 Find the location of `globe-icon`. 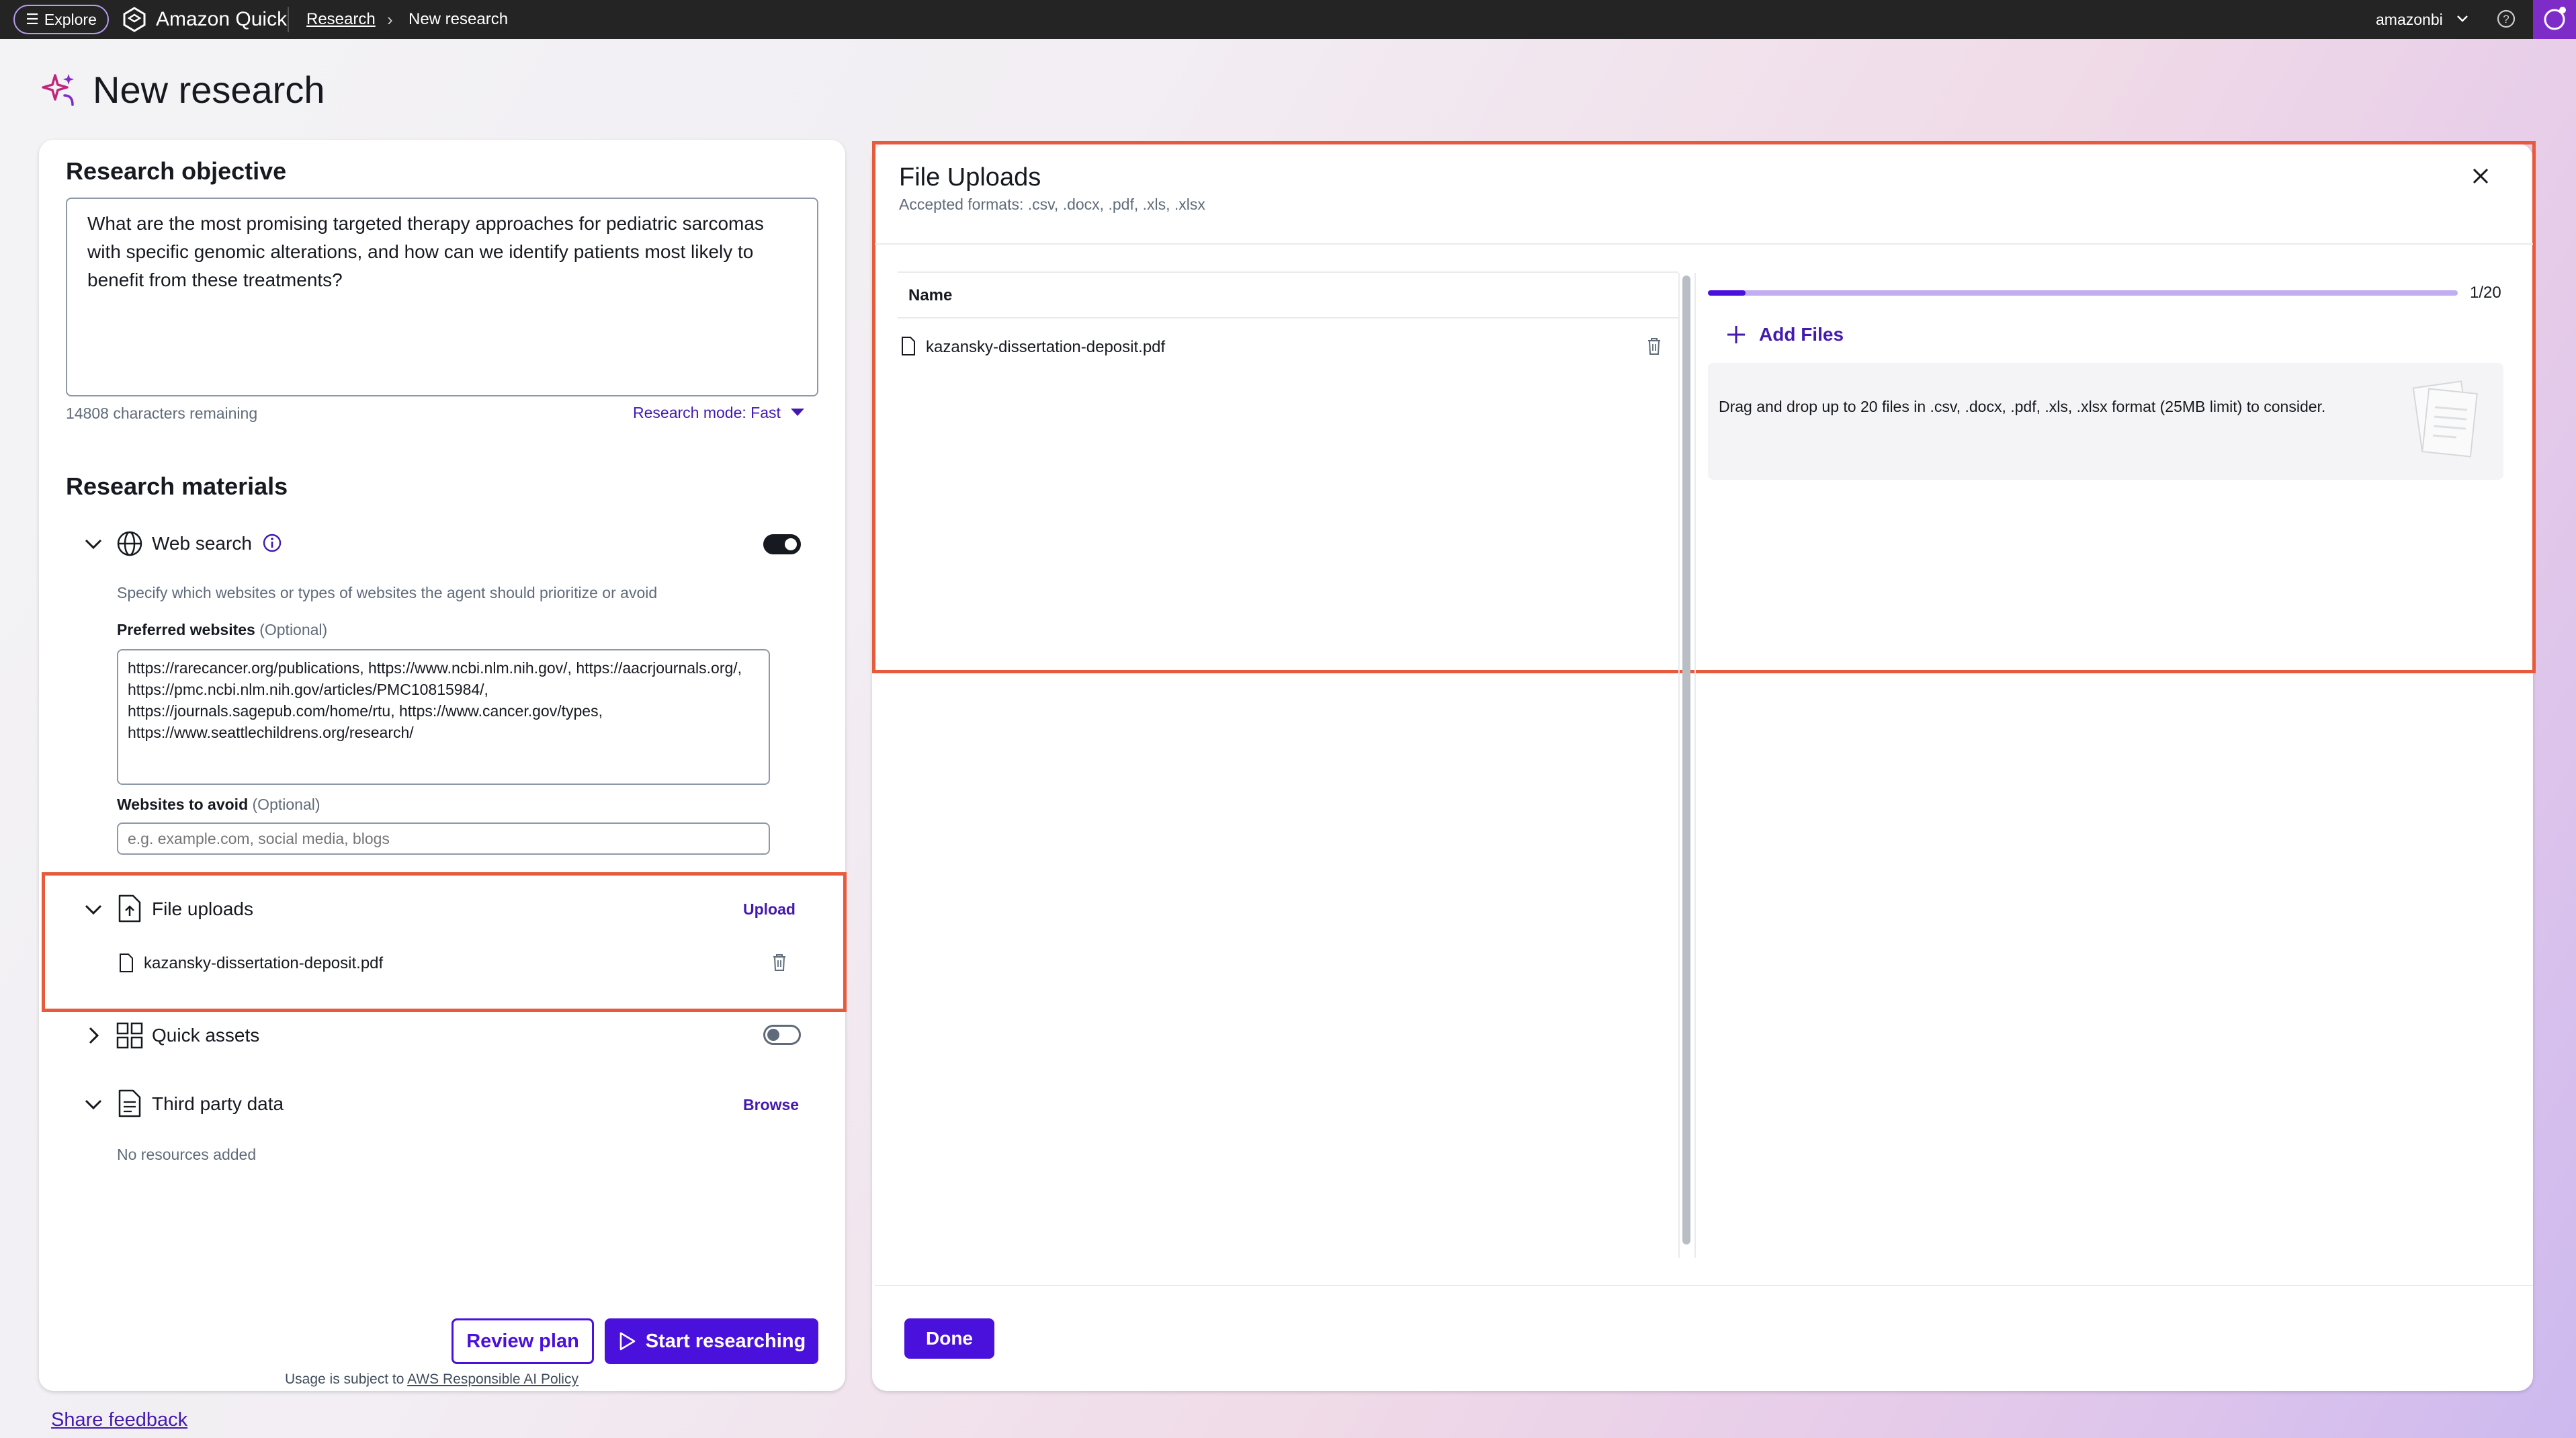

globe-icon is located at coordinates (129, 543).